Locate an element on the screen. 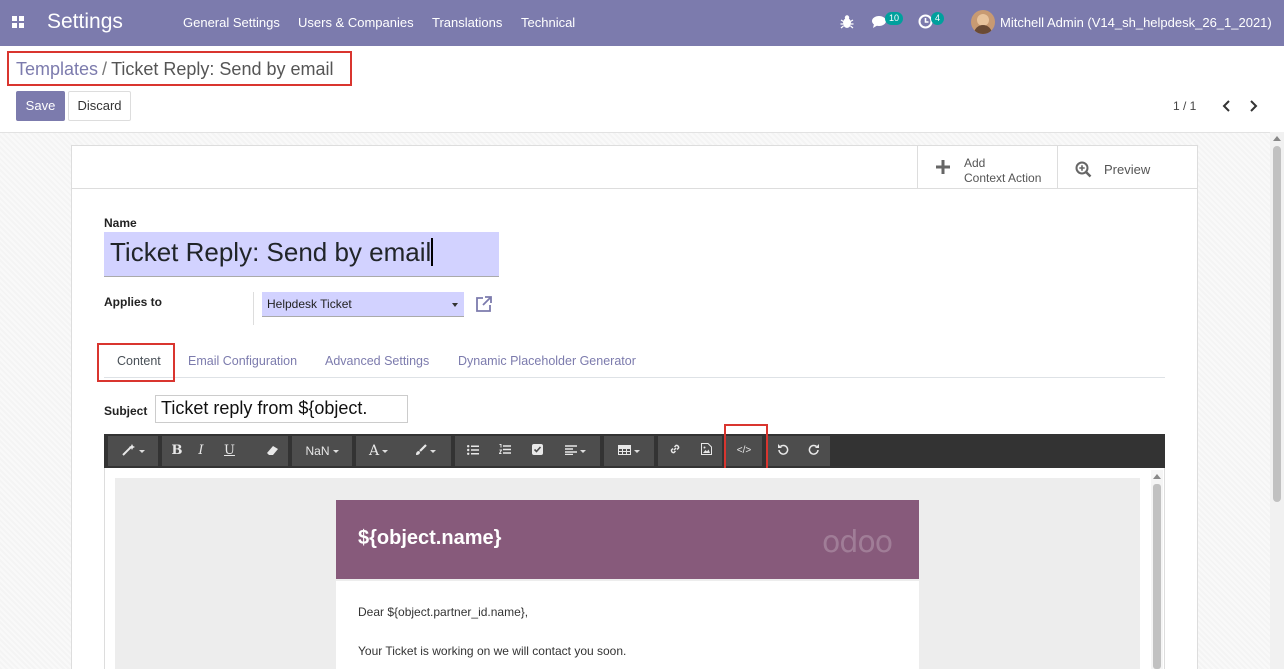  undo-button is located at coordinates (783, 451).